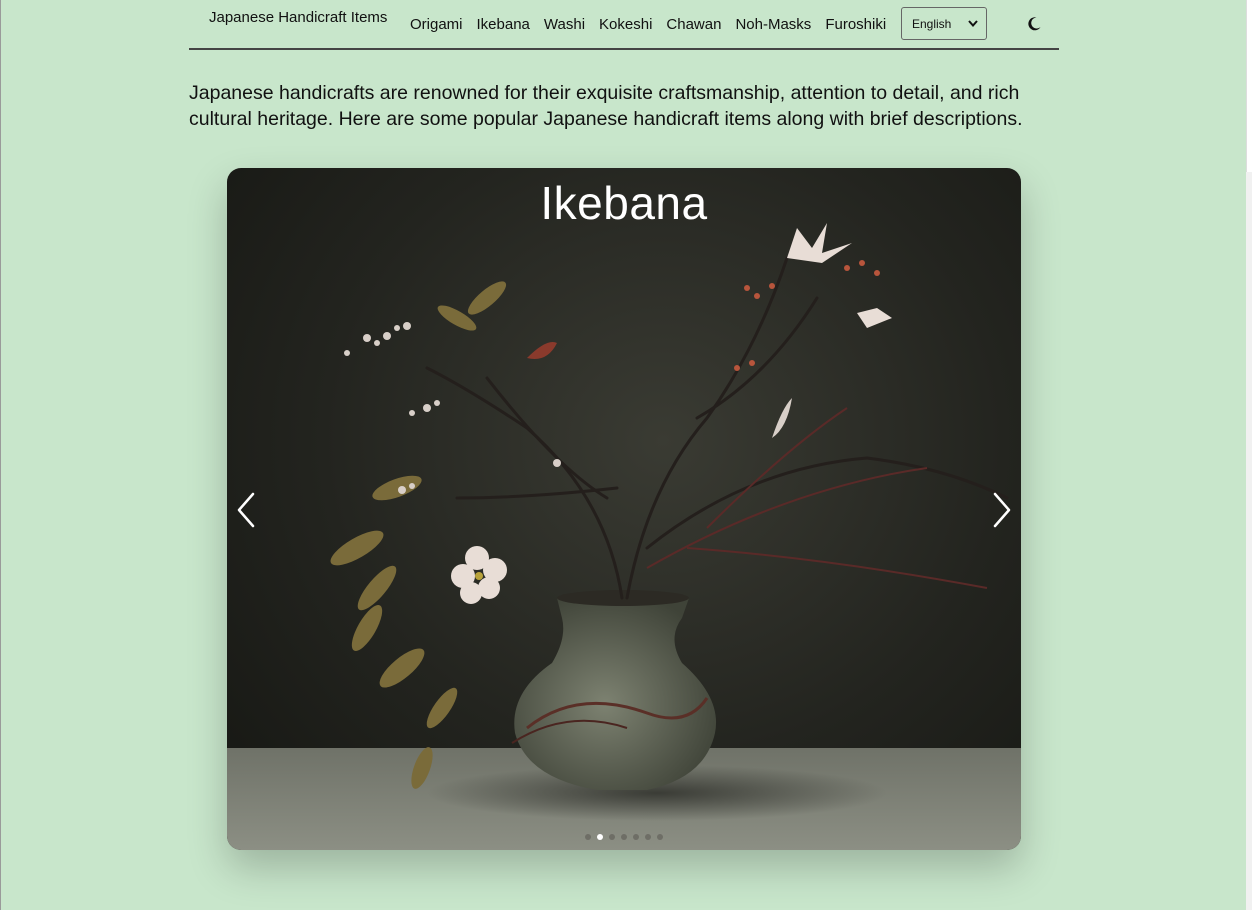  Describe the element at coordinates (855, 24) in the screenshot. I see `nav-item-furoshiki: Furoshiki` at that location.